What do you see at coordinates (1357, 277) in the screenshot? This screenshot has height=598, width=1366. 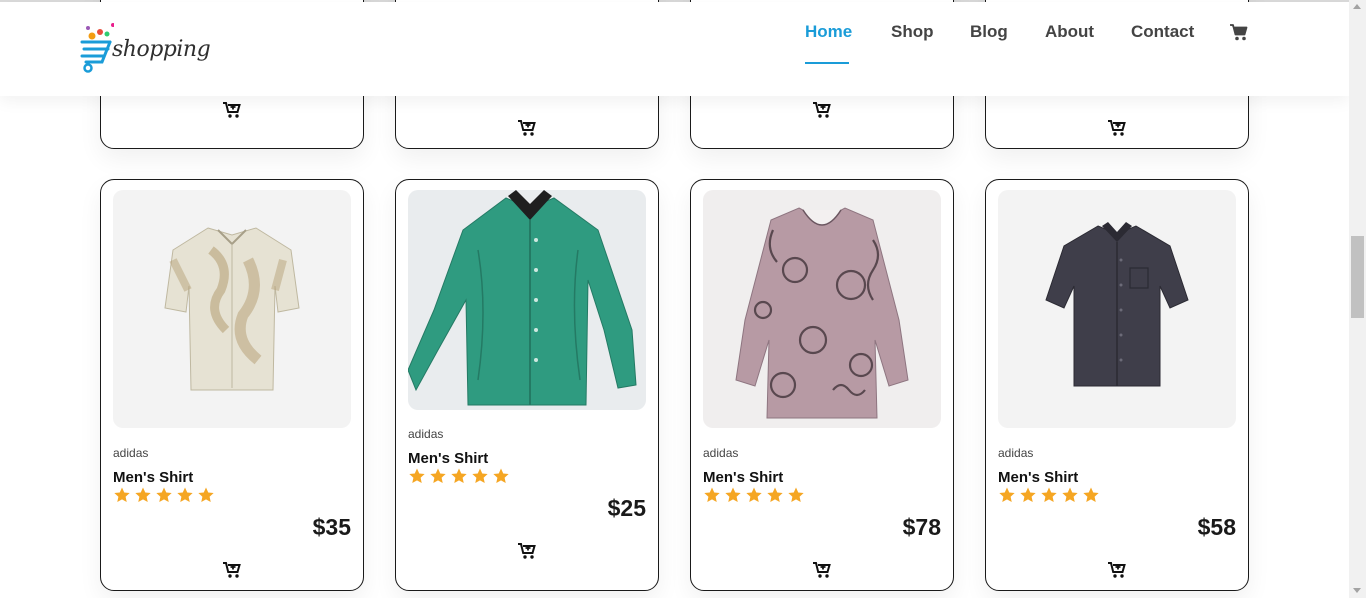 I see `scrollbar-thumb` at bounding box center [1357, 277].